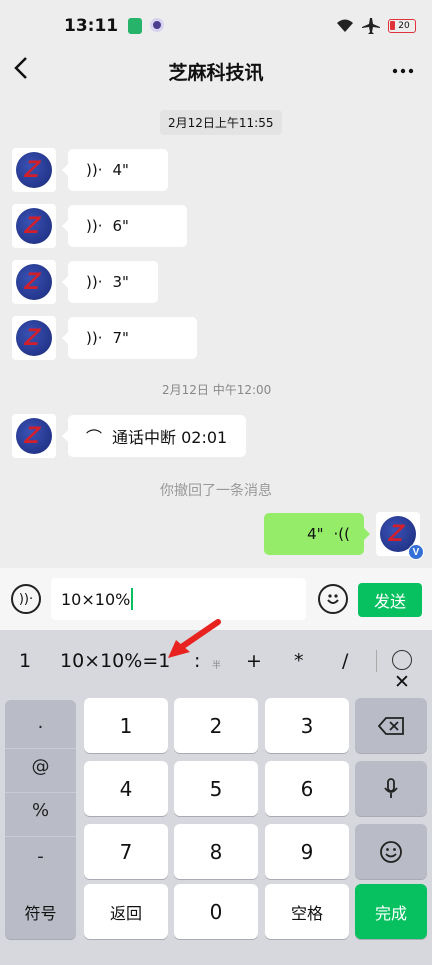 Image resolution: width=432 pixels, height=965 pixels. I want to click on call-message: ⌒ 通话中断 02:01, so click(154, 436).